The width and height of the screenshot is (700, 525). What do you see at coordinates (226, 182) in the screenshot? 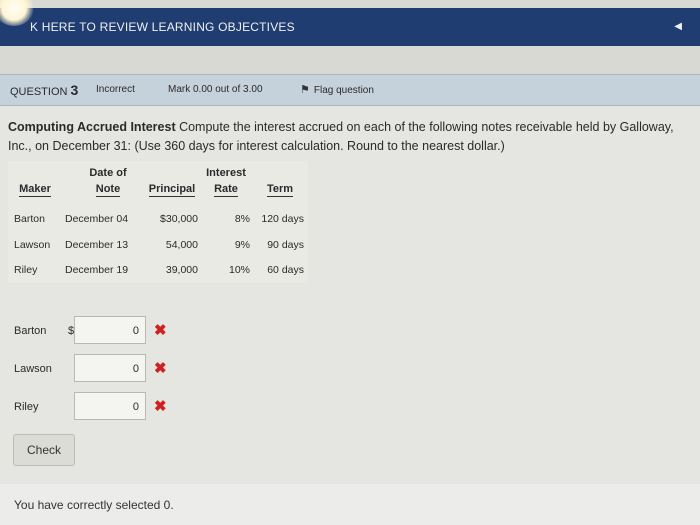
I see `header-rate: Interest Rate` at bounding box center [226, 182].